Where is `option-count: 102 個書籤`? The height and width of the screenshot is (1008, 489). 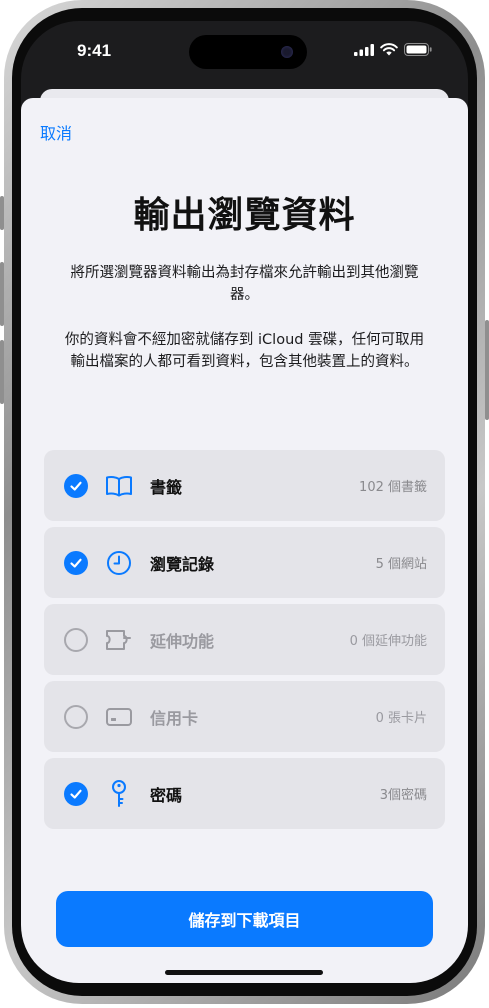
option-count: 102 個書籤 is located at coordinates (393, 487).